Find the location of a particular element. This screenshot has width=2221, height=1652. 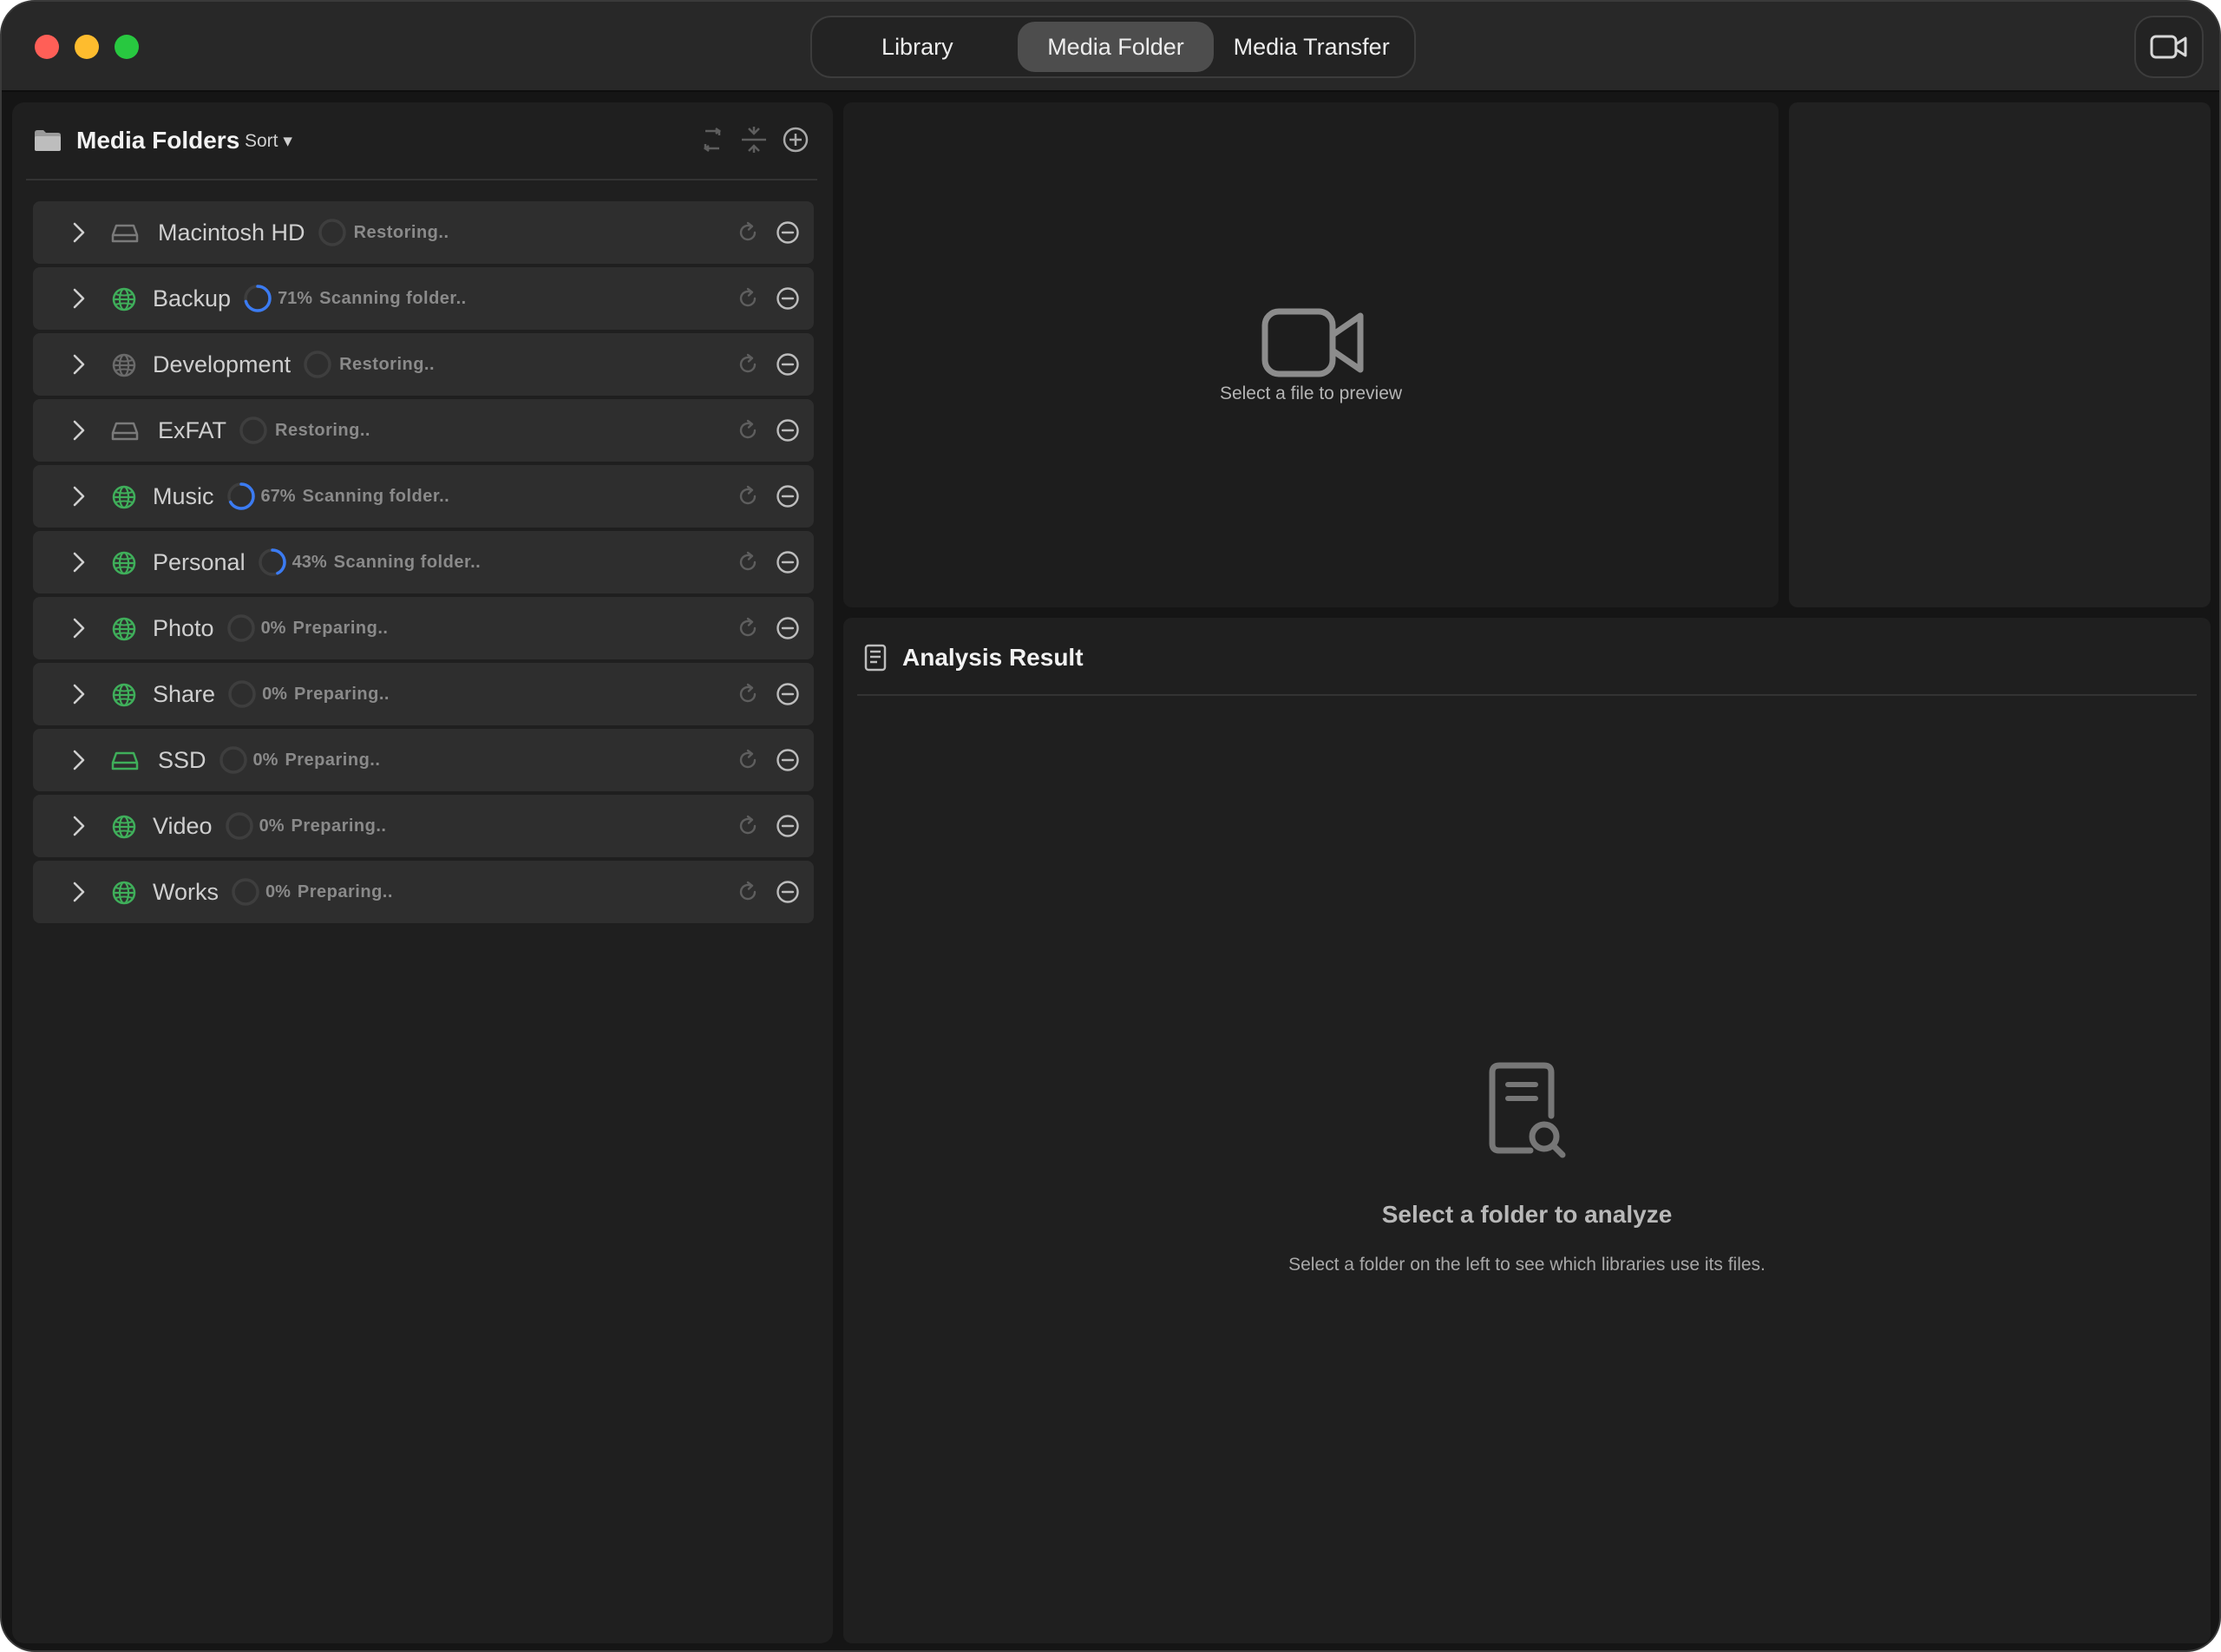

folder-row: Macintosh HD Restoring.. is located at coordinates (423, 233).